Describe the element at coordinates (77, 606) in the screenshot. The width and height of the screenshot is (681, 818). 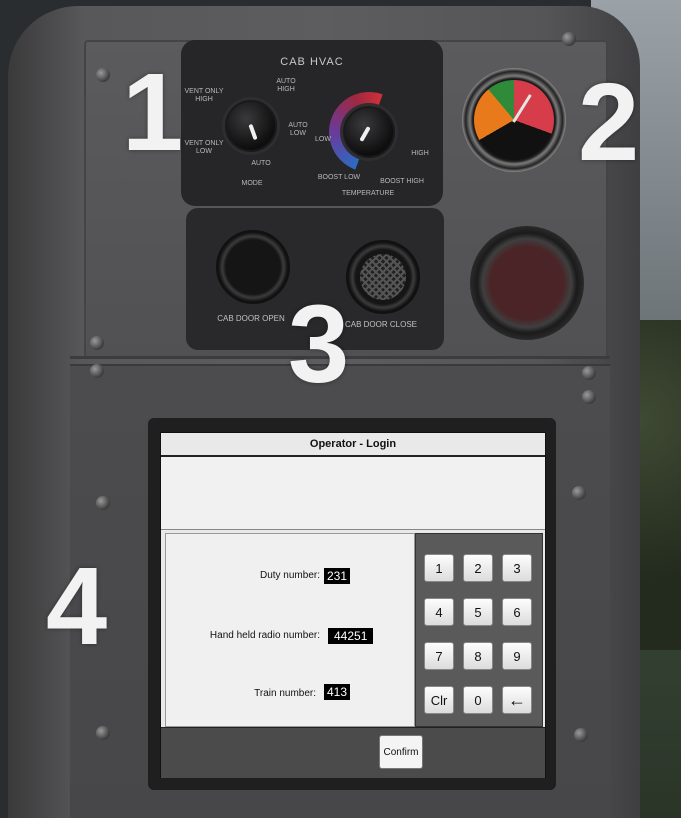
I see `marker-4: 4` at that location.